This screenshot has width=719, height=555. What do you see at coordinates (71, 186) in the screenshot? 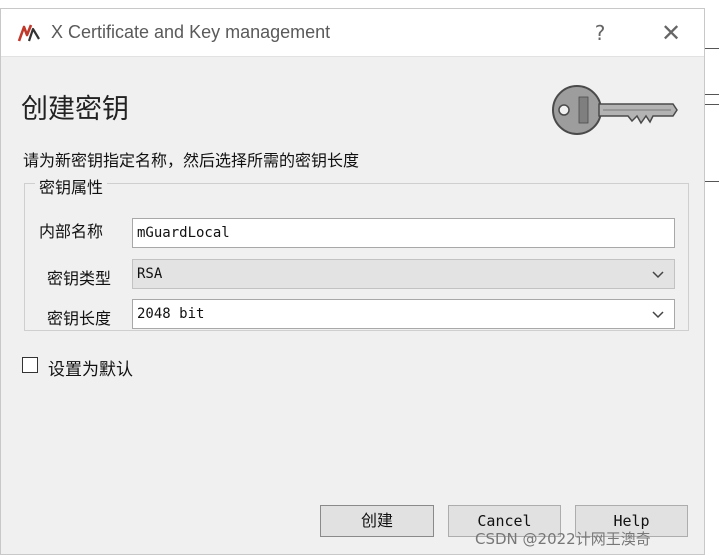
I see `group-legend: 密钥属性` at bounding box center [71, 186].